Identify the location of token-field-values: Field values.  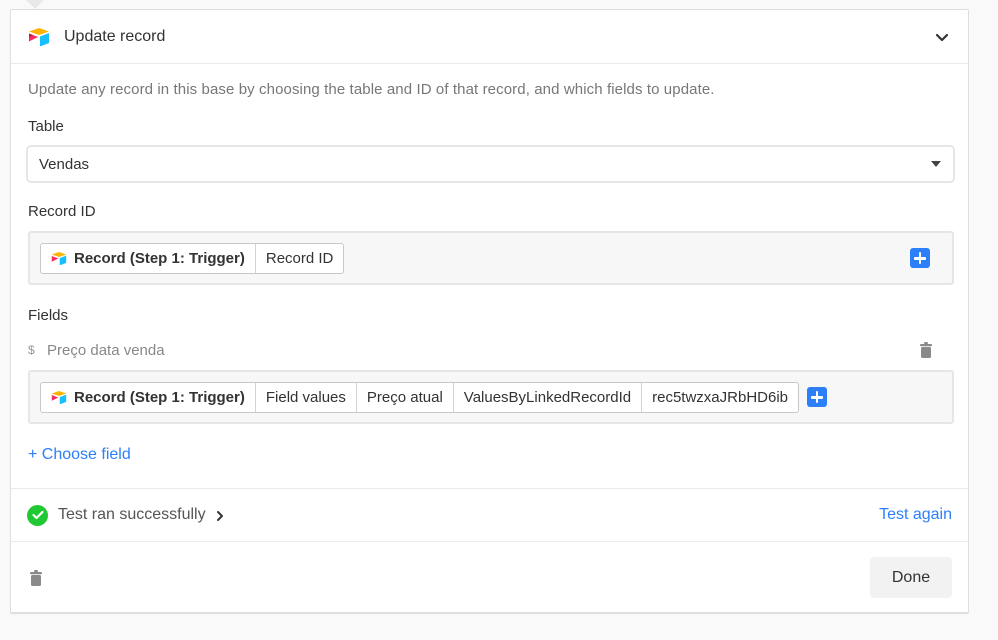
(305, 397).